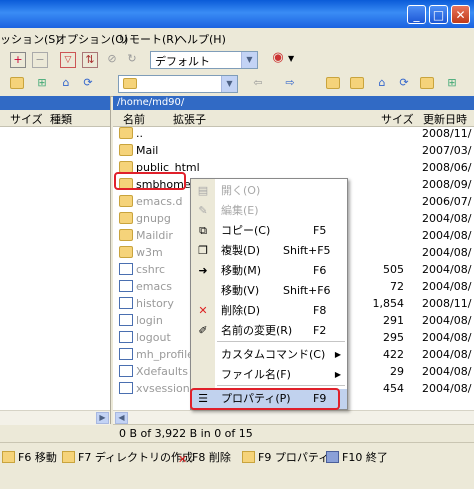  I want to click on f8-delete-button: ✕ F8 削除, so click(203, 457).